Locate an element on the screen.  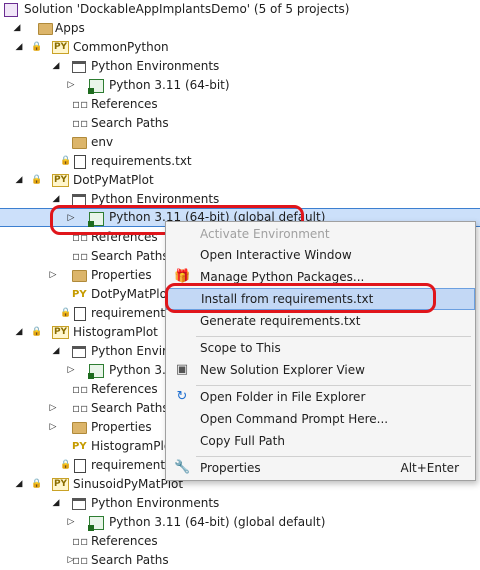
annotation-highlight-install is located at coordinates (300, 298).